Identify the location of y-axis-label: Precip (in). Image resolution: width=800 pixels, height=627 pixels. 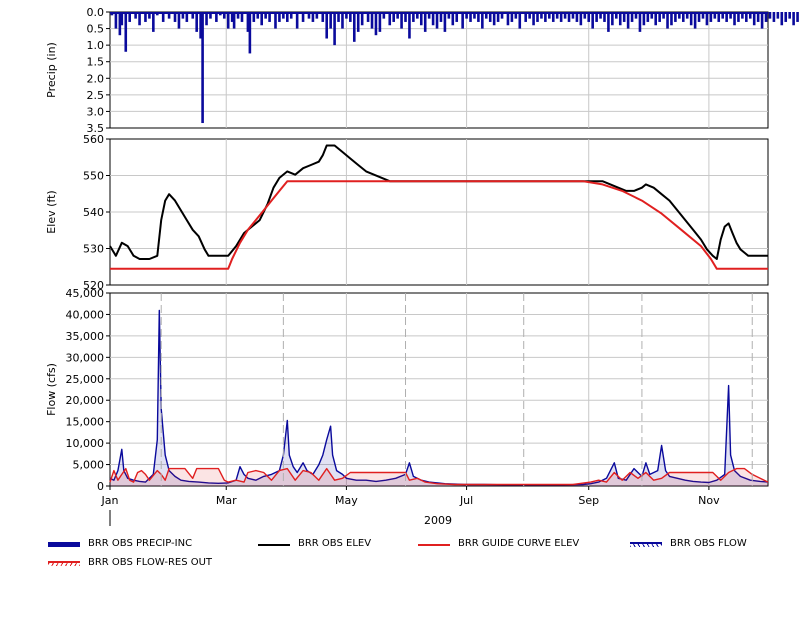
(51, 70).